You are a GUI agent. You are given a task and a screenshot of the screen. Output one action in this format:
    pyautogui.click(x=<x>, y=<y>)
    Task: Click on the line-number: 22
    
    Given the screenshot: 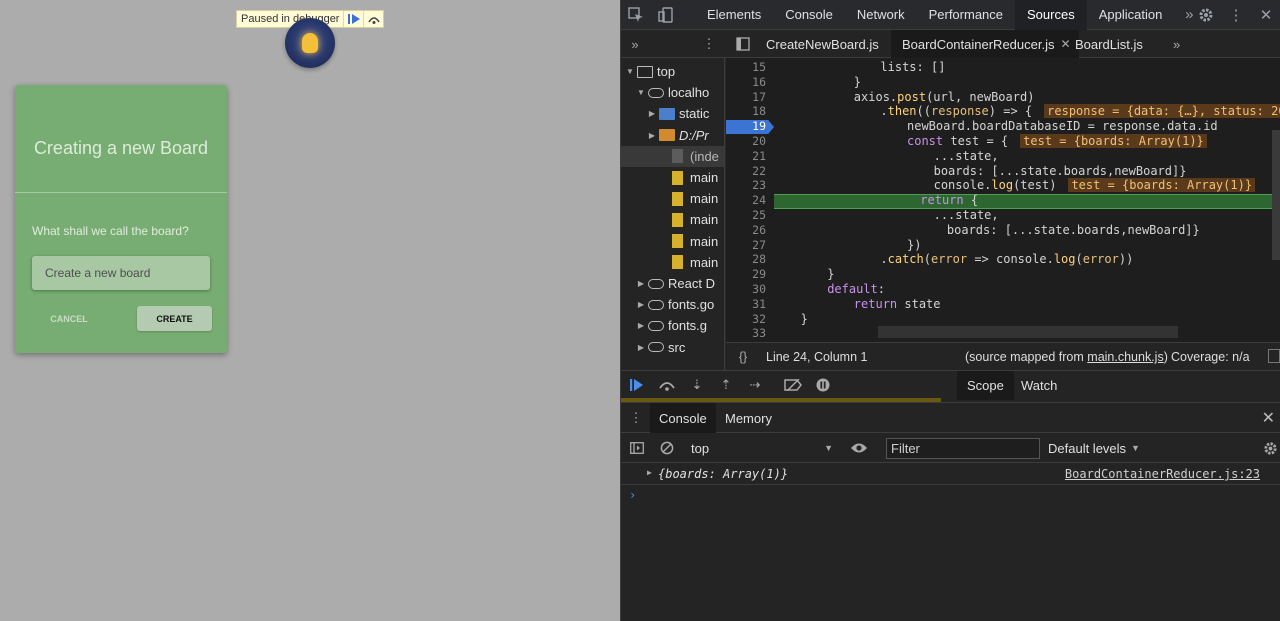 What is the action you would take?
    pyautogui.click(x=746, y=171)
    